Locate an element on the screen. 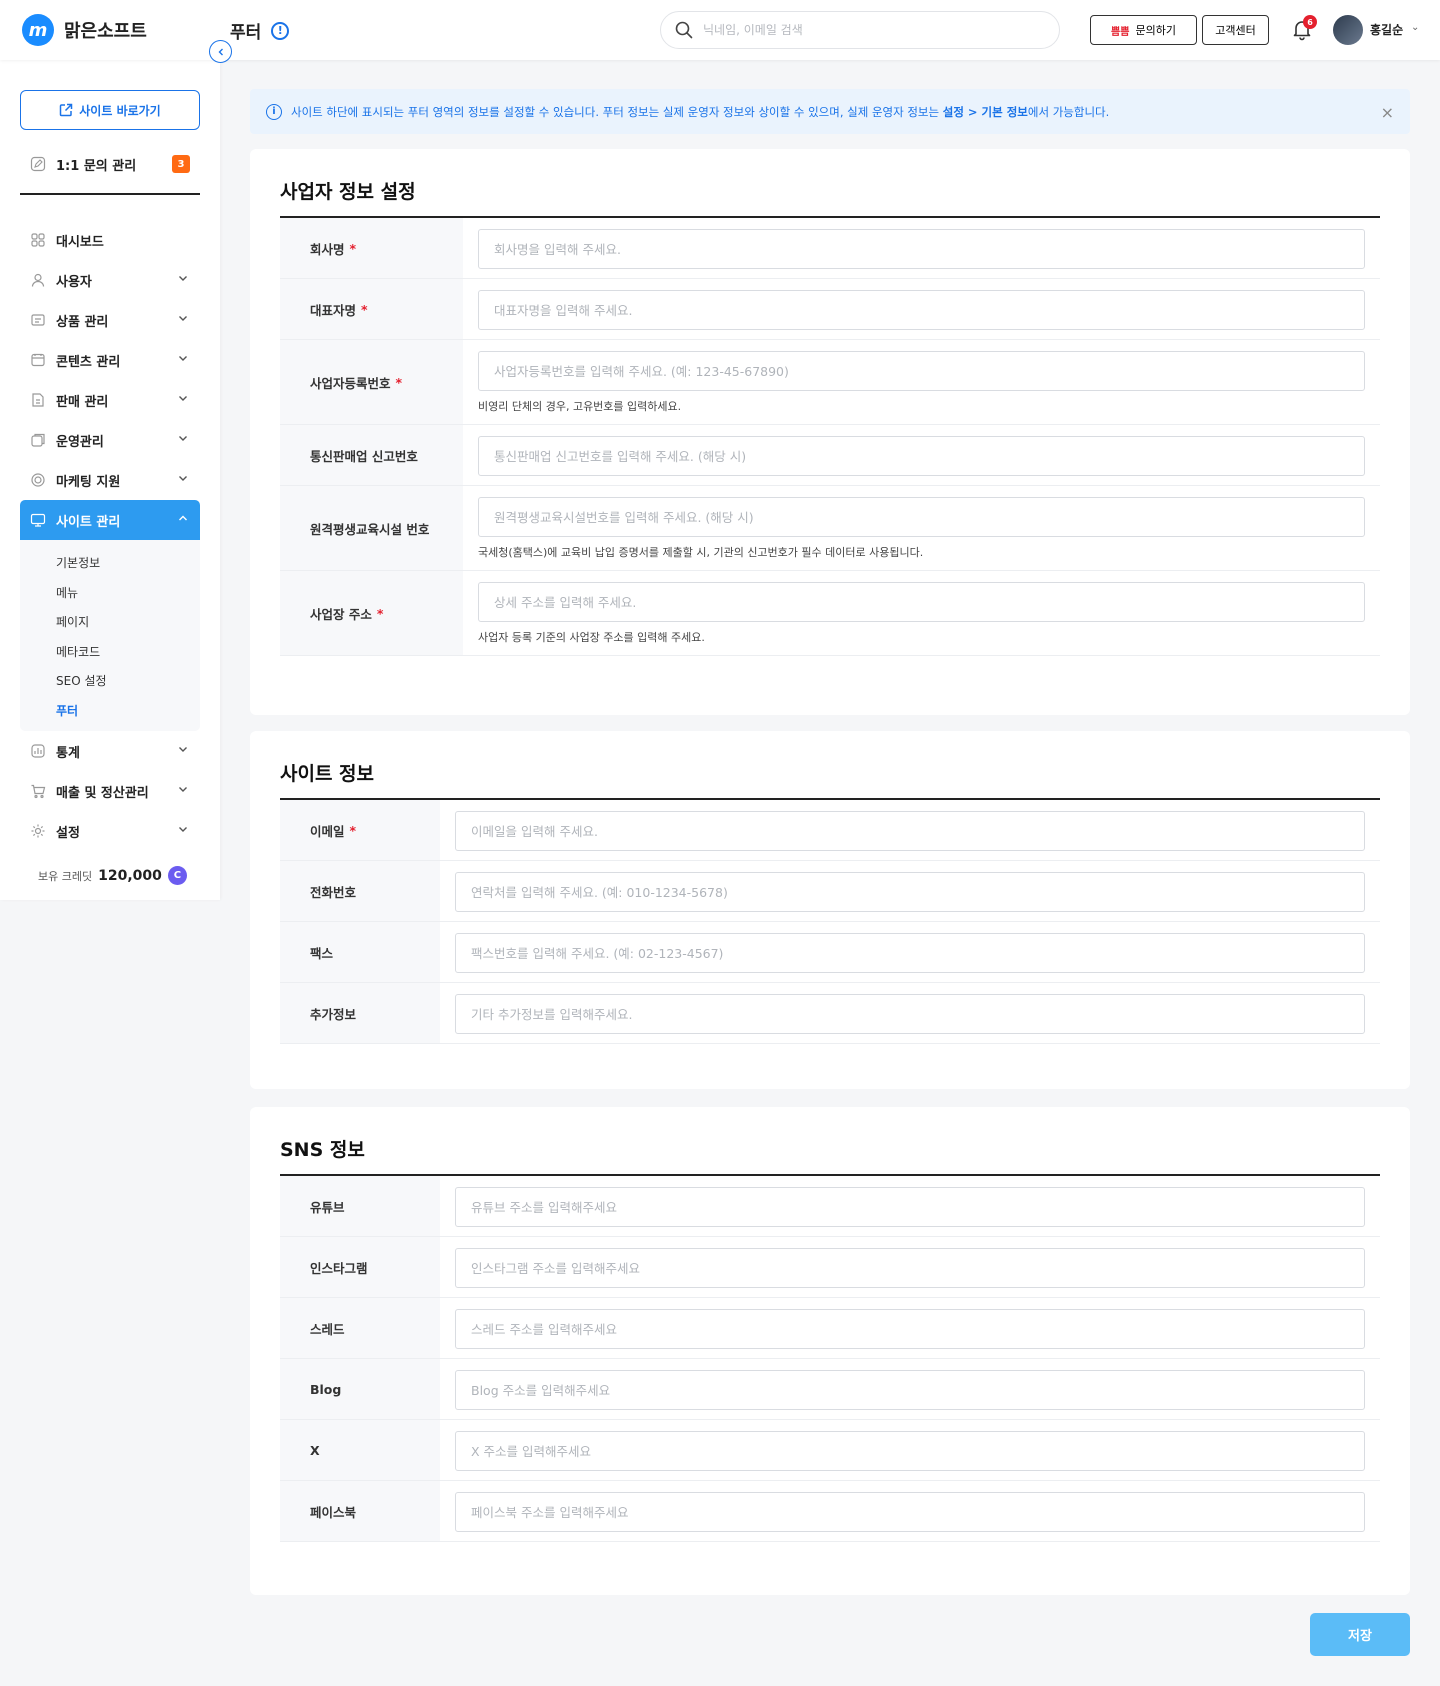  form-row: 통신판매업 신고번호 is located at coordinates (830, 455).